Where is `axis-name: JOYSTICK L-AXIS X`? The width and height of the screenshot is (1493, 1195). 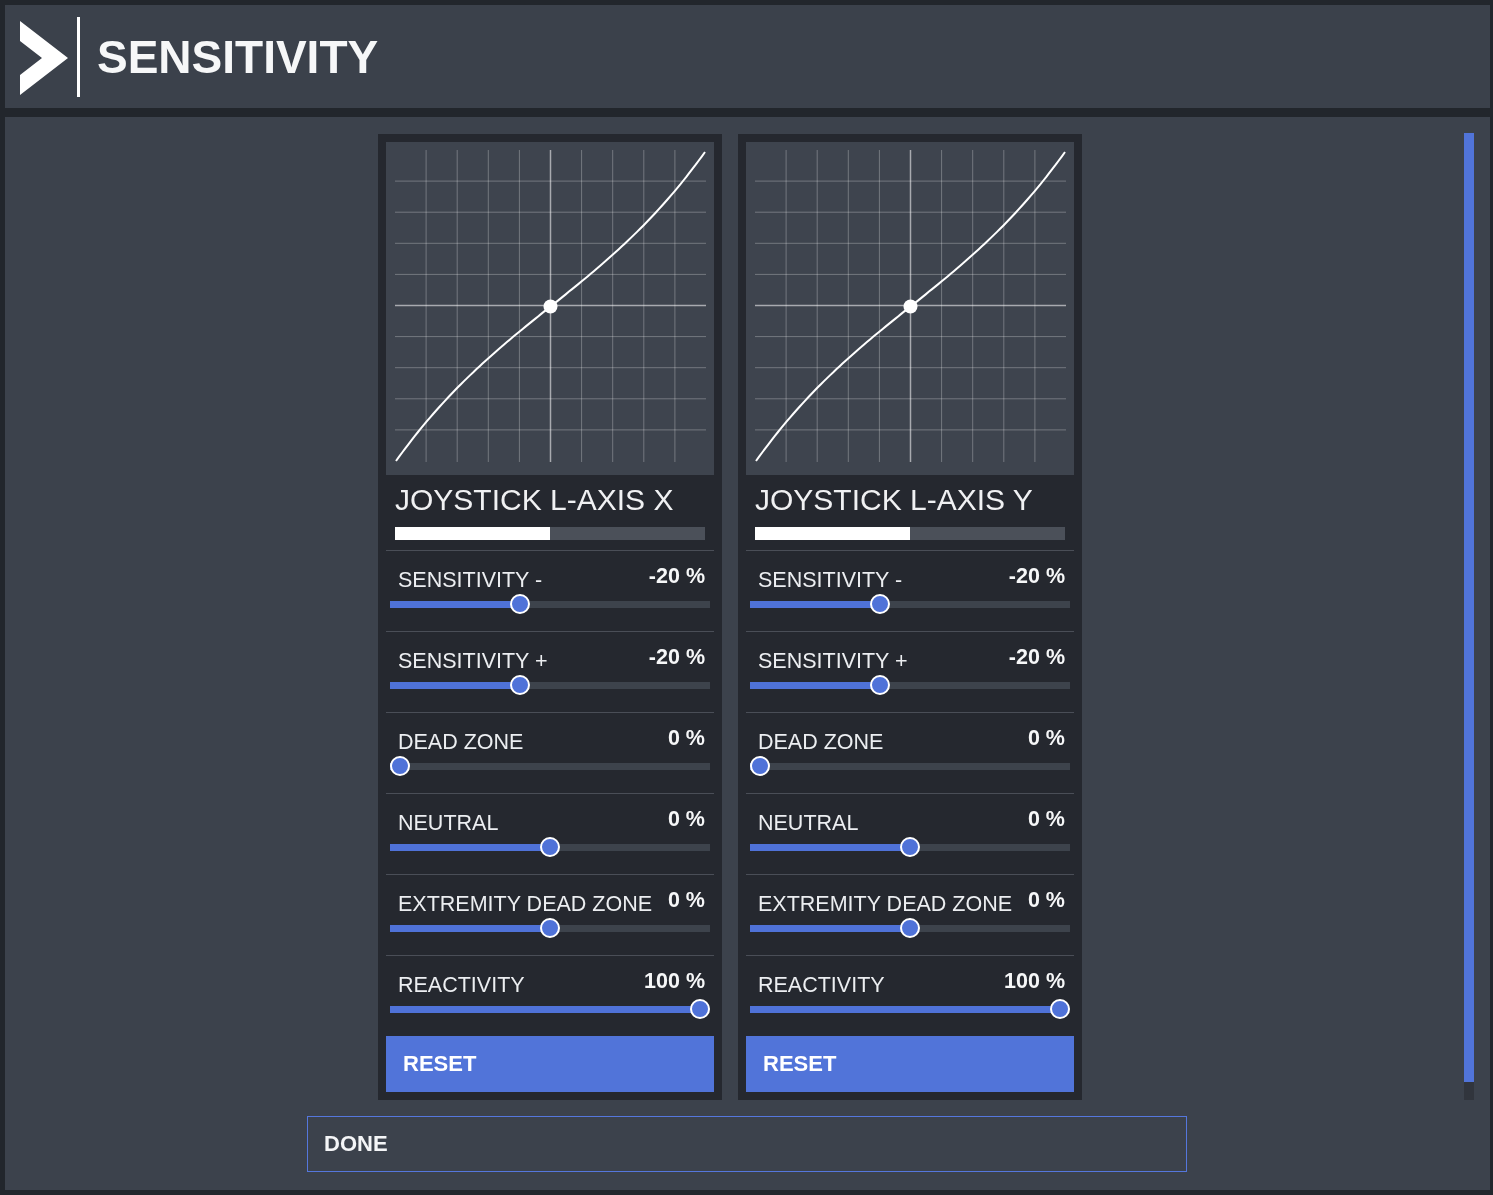
axis-name: JOYSTICK L-AXIS X is located at coordinates (535, 500).